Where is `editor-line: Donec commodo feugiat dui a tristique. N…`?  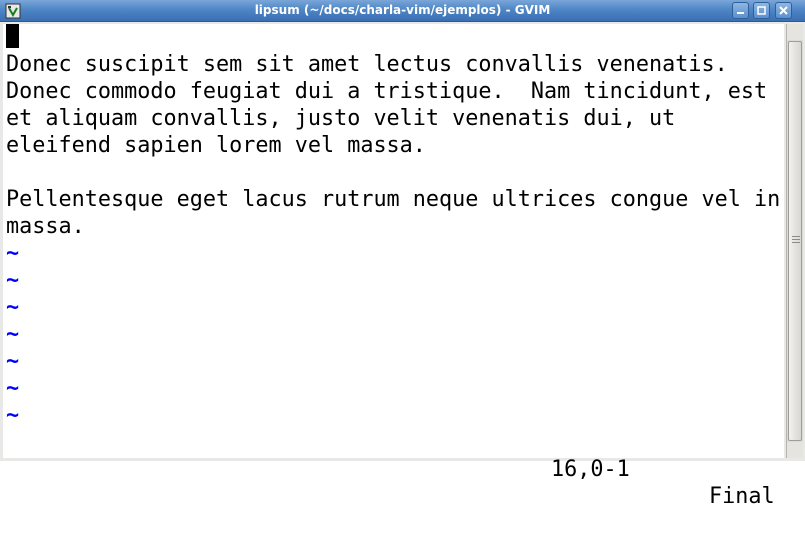 editor-line: Donec commodo feugiat dui a tristique. N… is located at coordinates (387, 91).